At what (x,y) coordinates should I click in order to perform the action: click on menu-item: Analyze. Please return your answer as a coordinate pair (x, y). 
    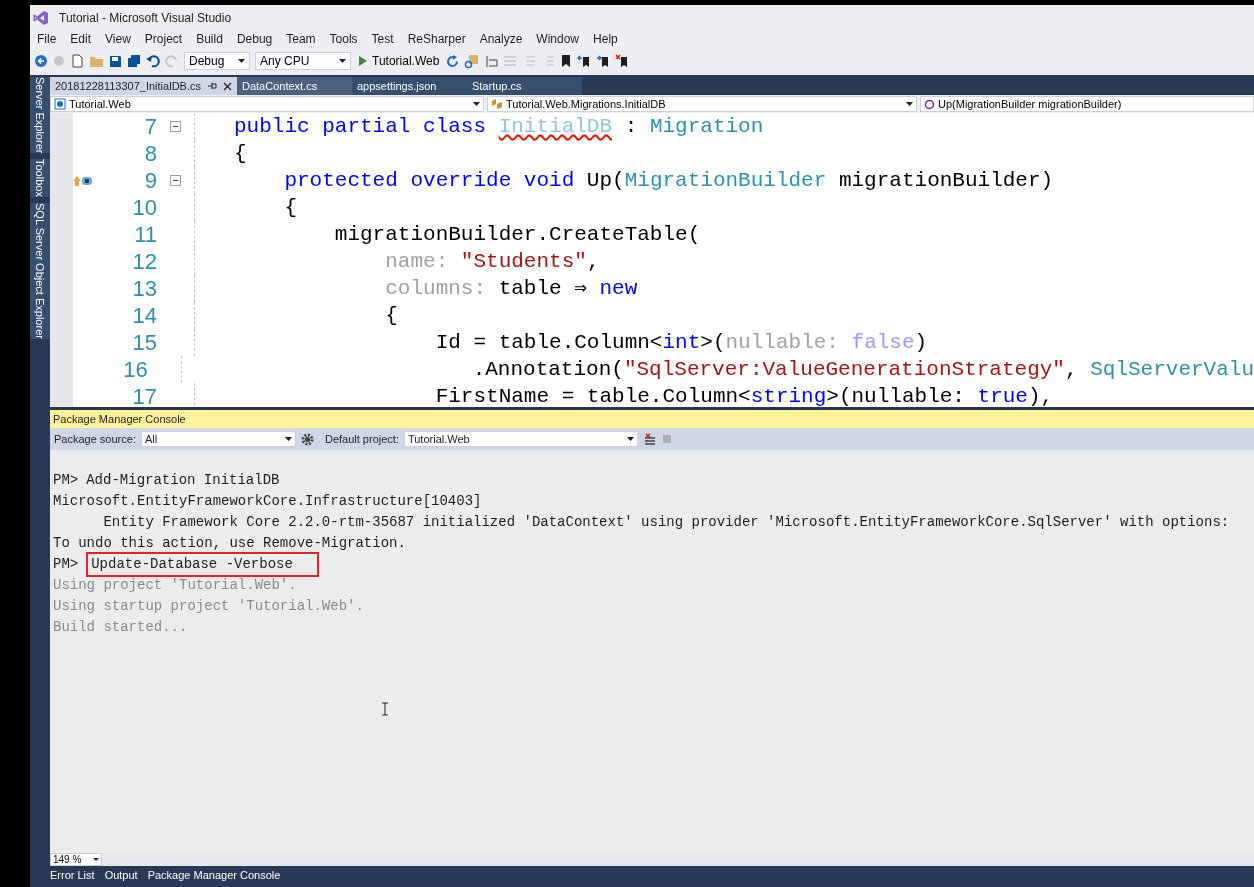
    Looking at the image, I should click on (501, 38).